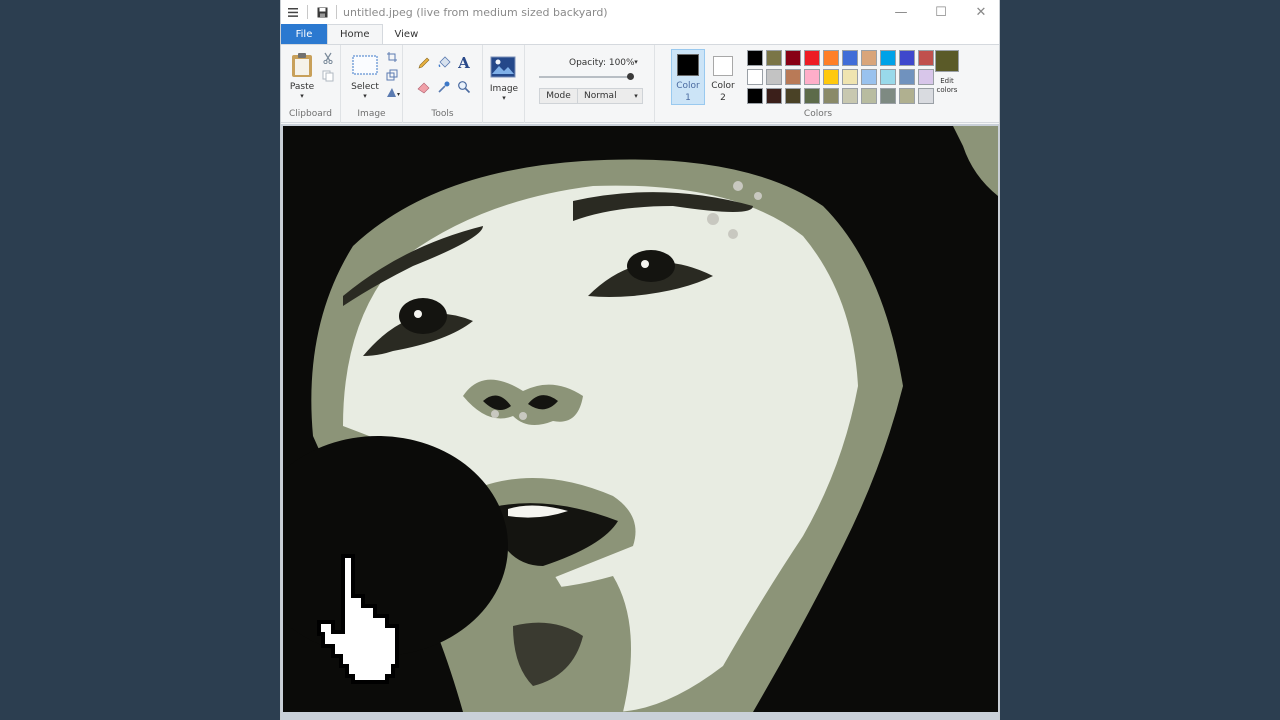  What do you see at coordinates (464, 63) in the screenshot?
I see `text-icon: A` at bounding box center [464, 63].